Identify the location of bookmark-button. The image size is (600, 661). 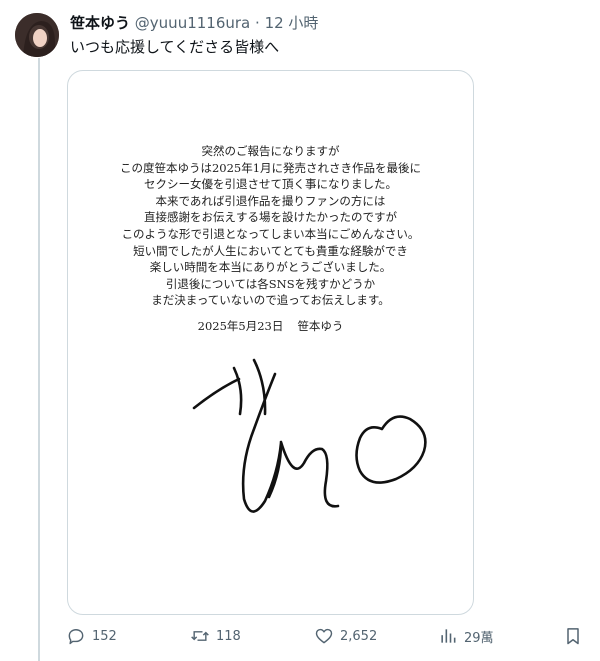
(573, 636).